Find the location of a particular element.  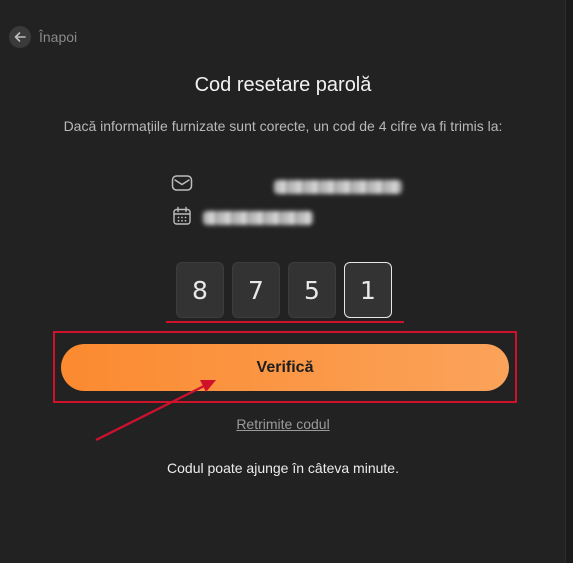

email-row is located at coordinates (182, 183).